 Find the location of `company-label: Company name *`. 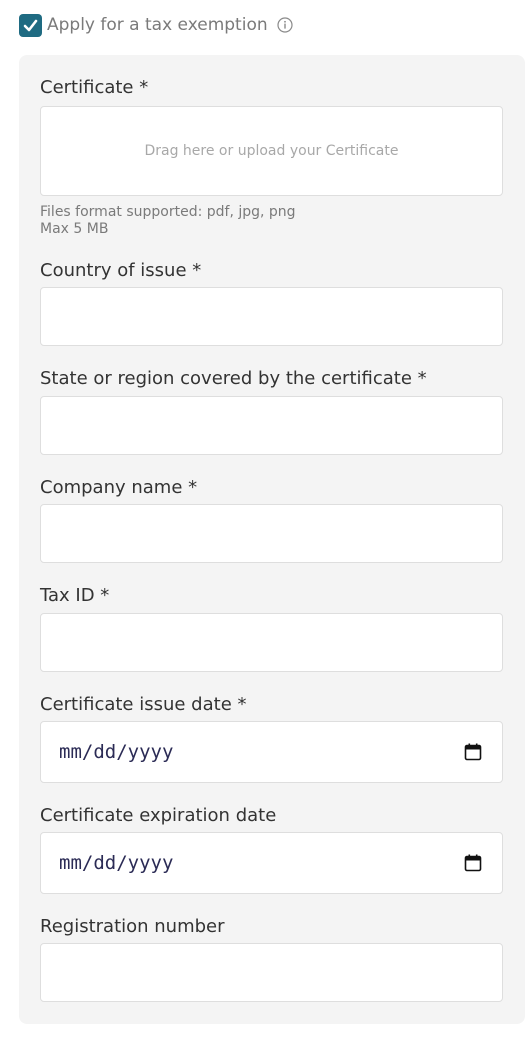

company-label: Company name * is located at coordinates (119, 487).